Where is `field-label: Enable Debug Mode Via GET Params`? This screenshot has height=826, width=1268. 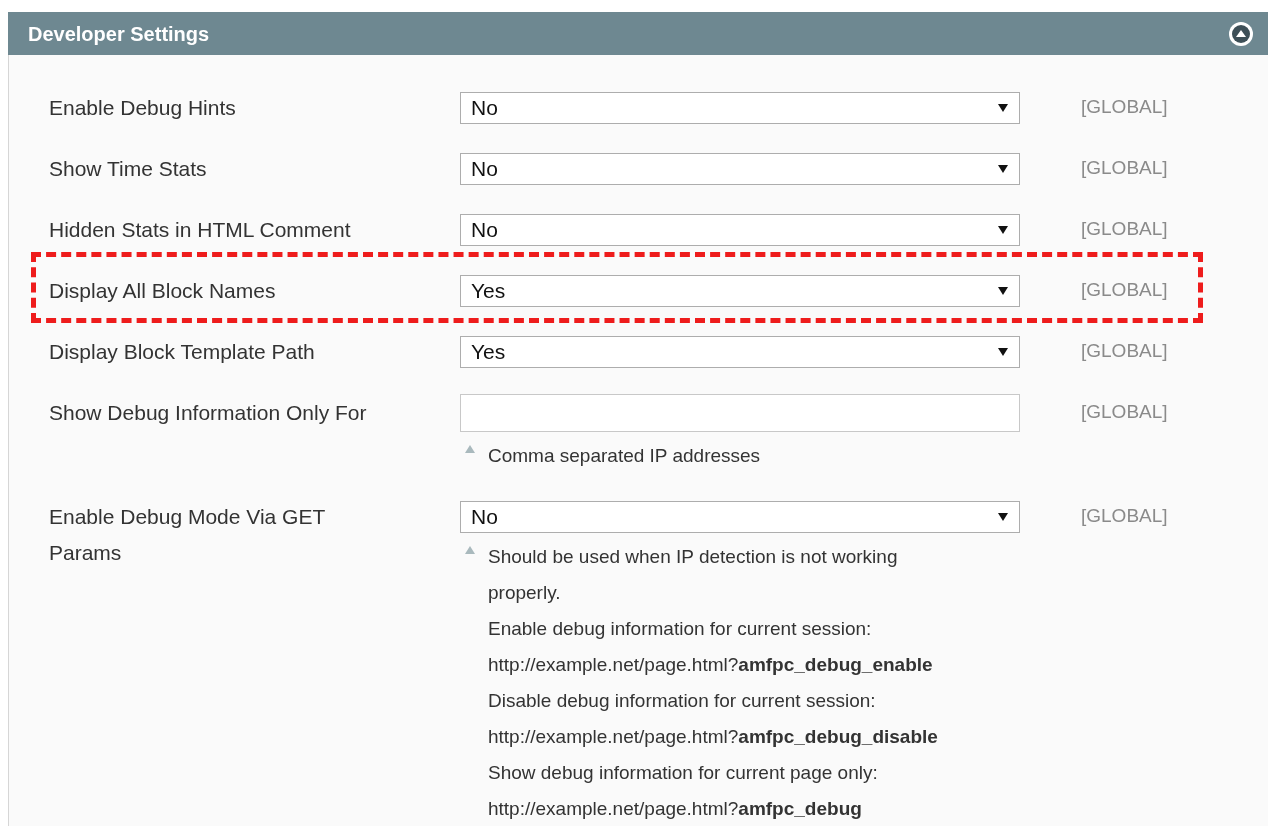 field-label: Enable Debug Mode Via GET Params is located at coordinates (187, 535).